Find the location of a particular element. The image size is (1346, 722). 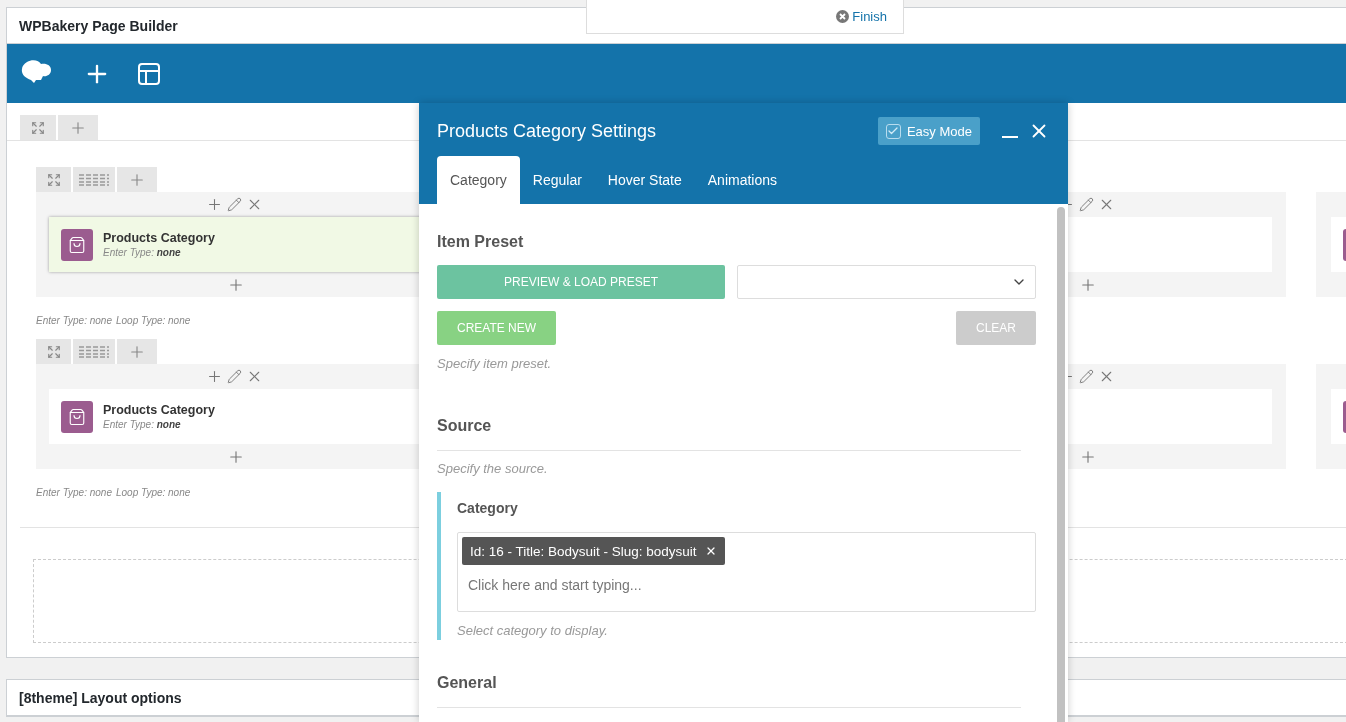

panel-title: WPBakery Page Builder is located at coordinates (98, 25).